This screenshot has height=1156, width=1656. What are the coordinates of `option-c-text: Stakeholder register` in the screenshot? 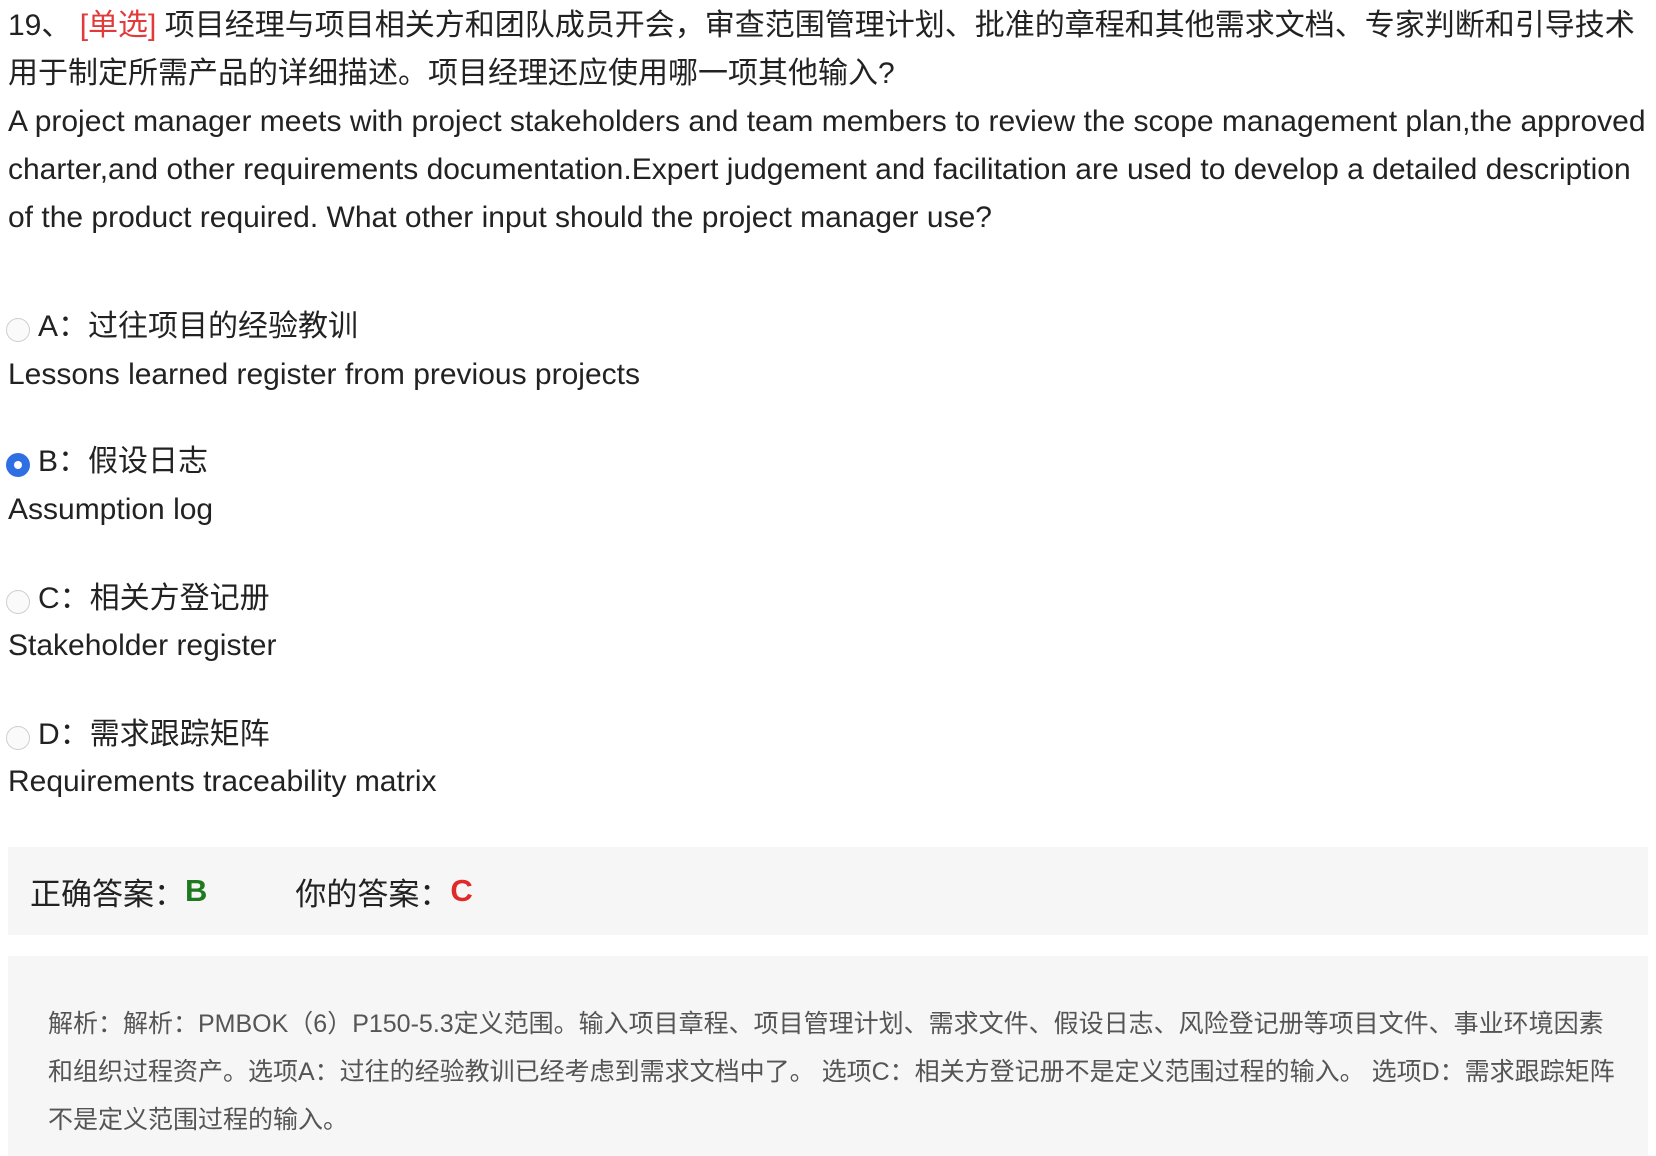 It's located at (142, 645).